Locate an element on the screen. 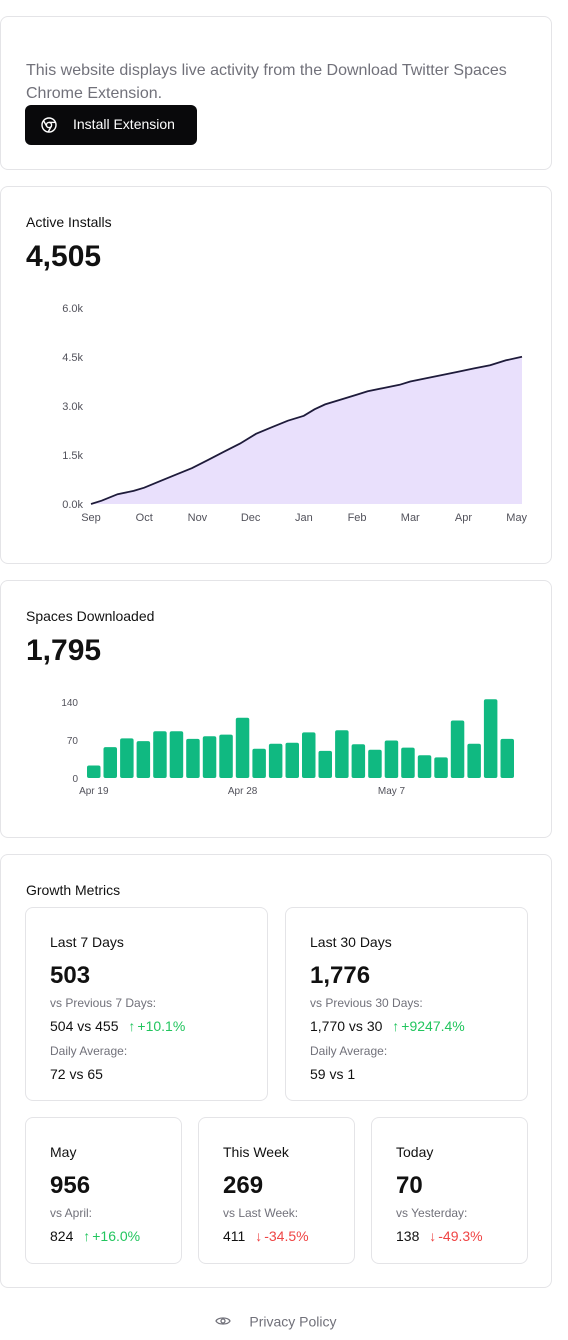 This screenshot has width=568, height=1340. x-tick-label: Mar is located at coordinates (410, 518).